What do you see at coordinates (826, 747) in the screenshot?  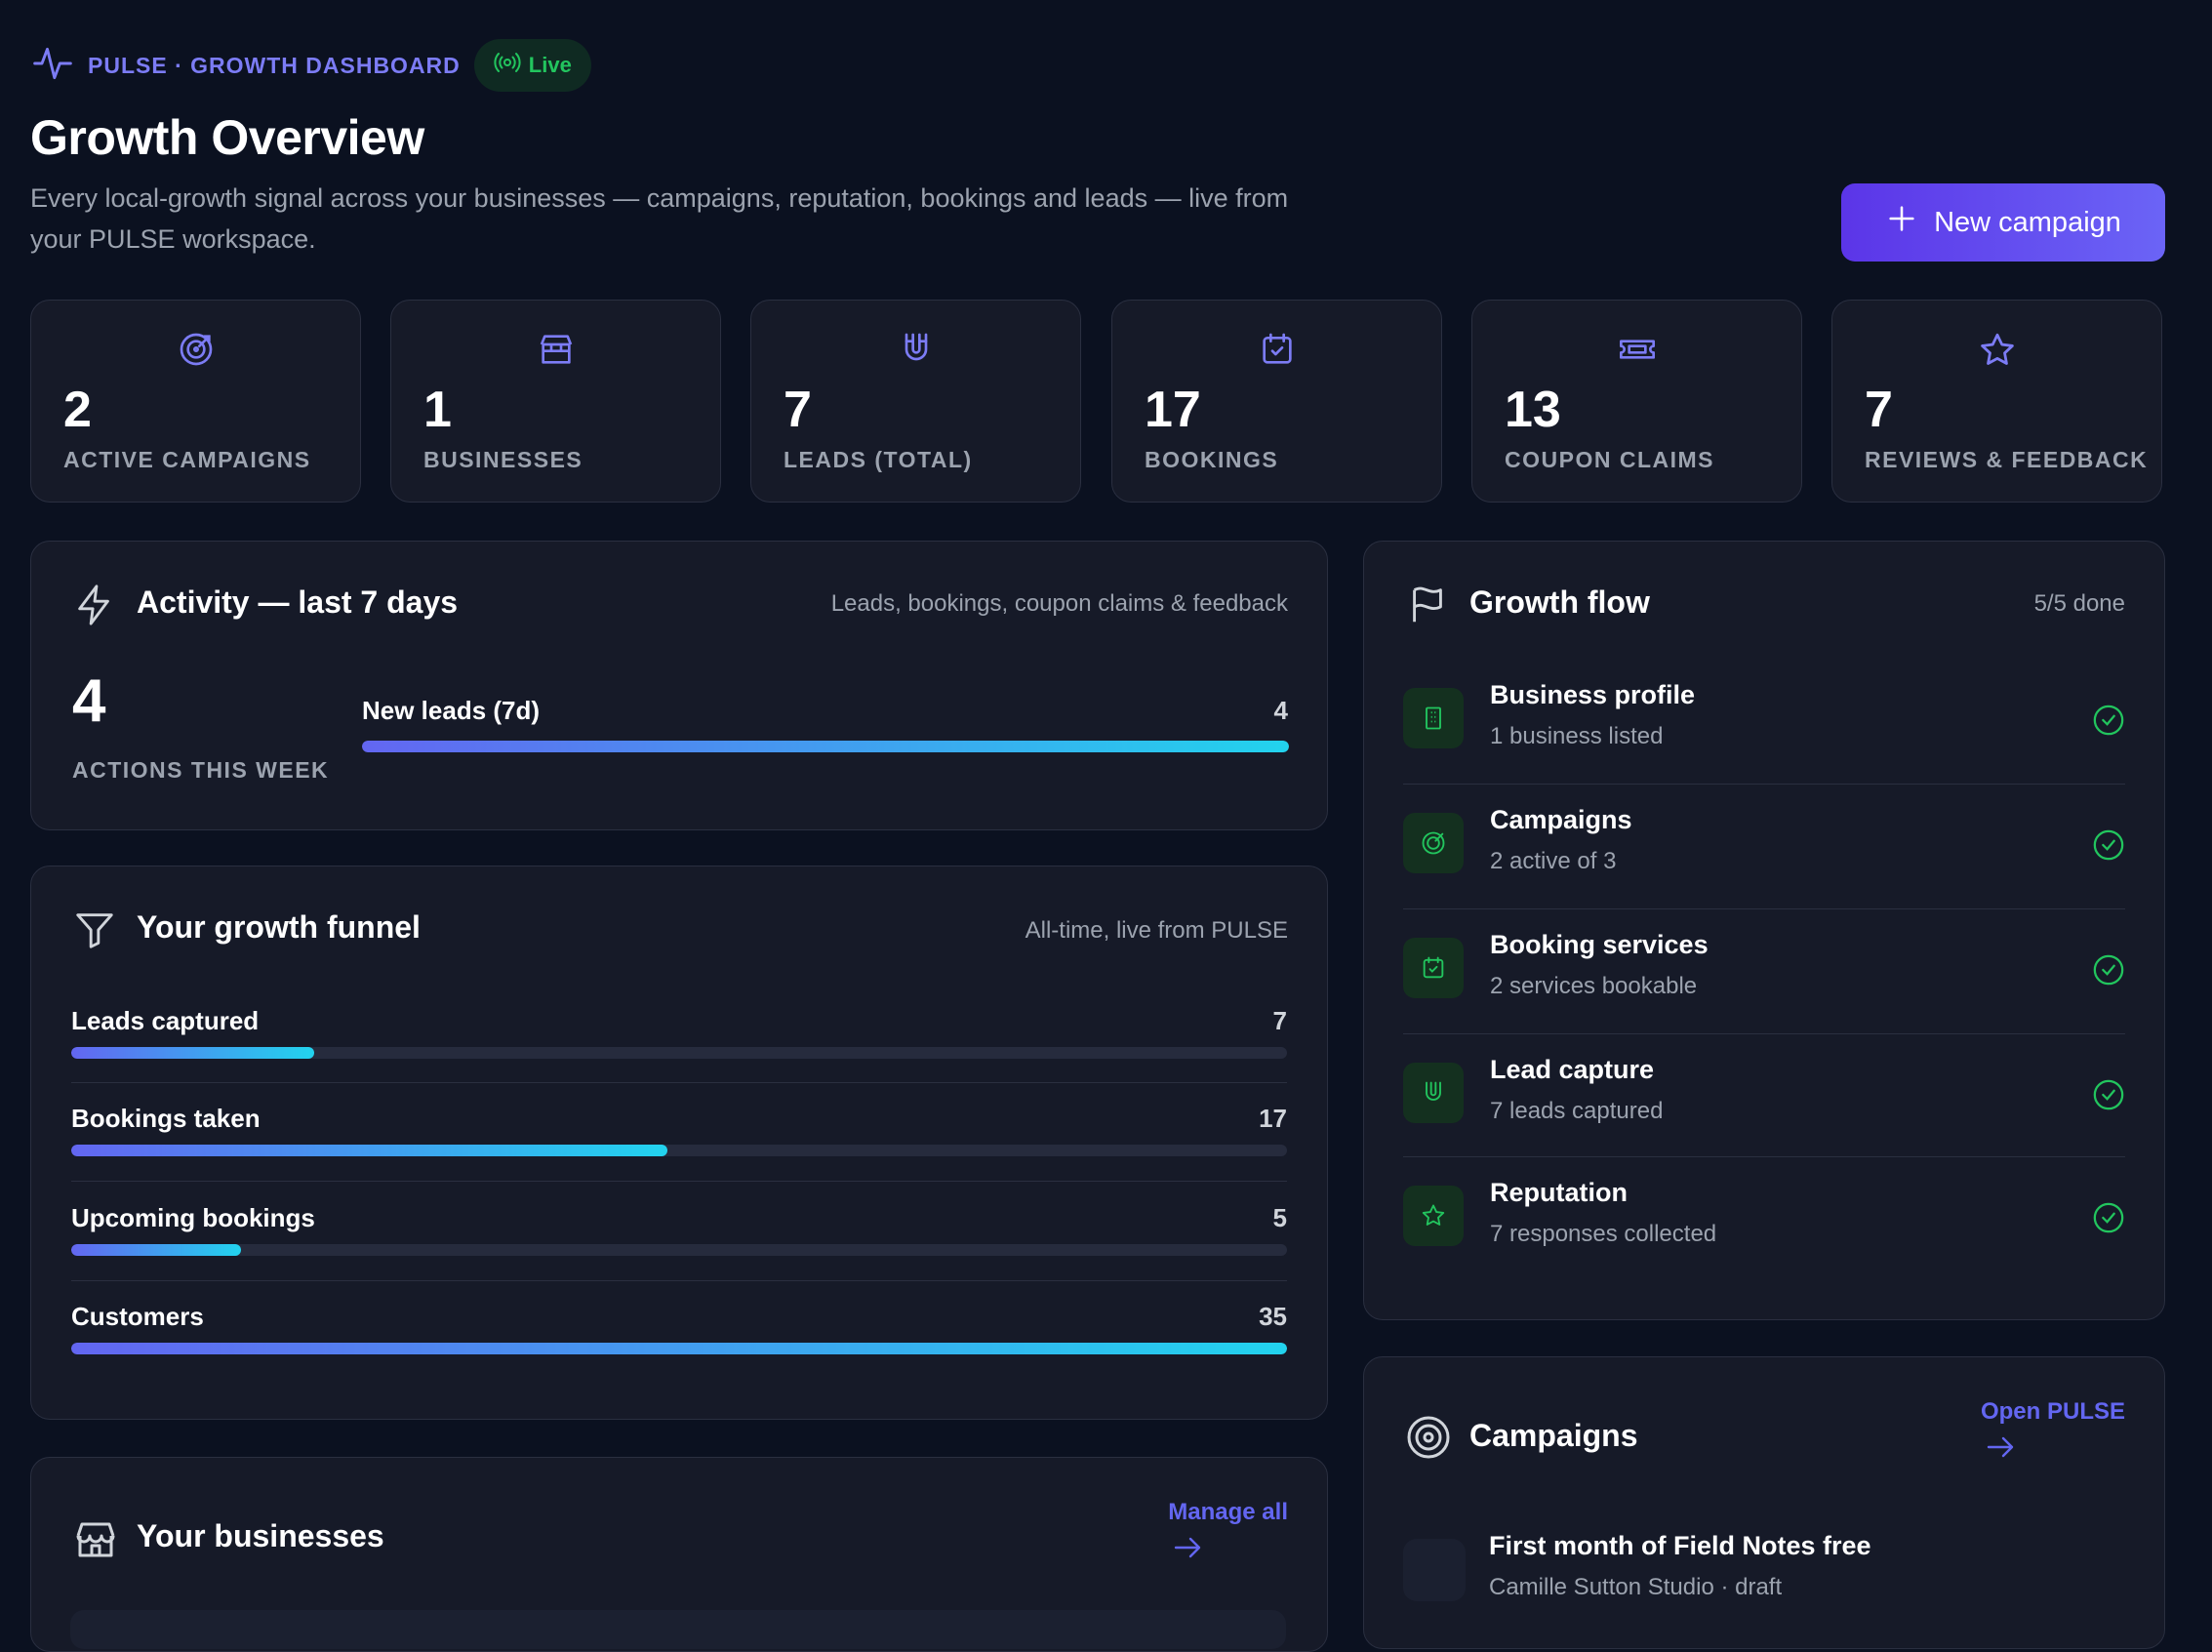 I see `new-leads-bar` at bounding box center [826, 747].